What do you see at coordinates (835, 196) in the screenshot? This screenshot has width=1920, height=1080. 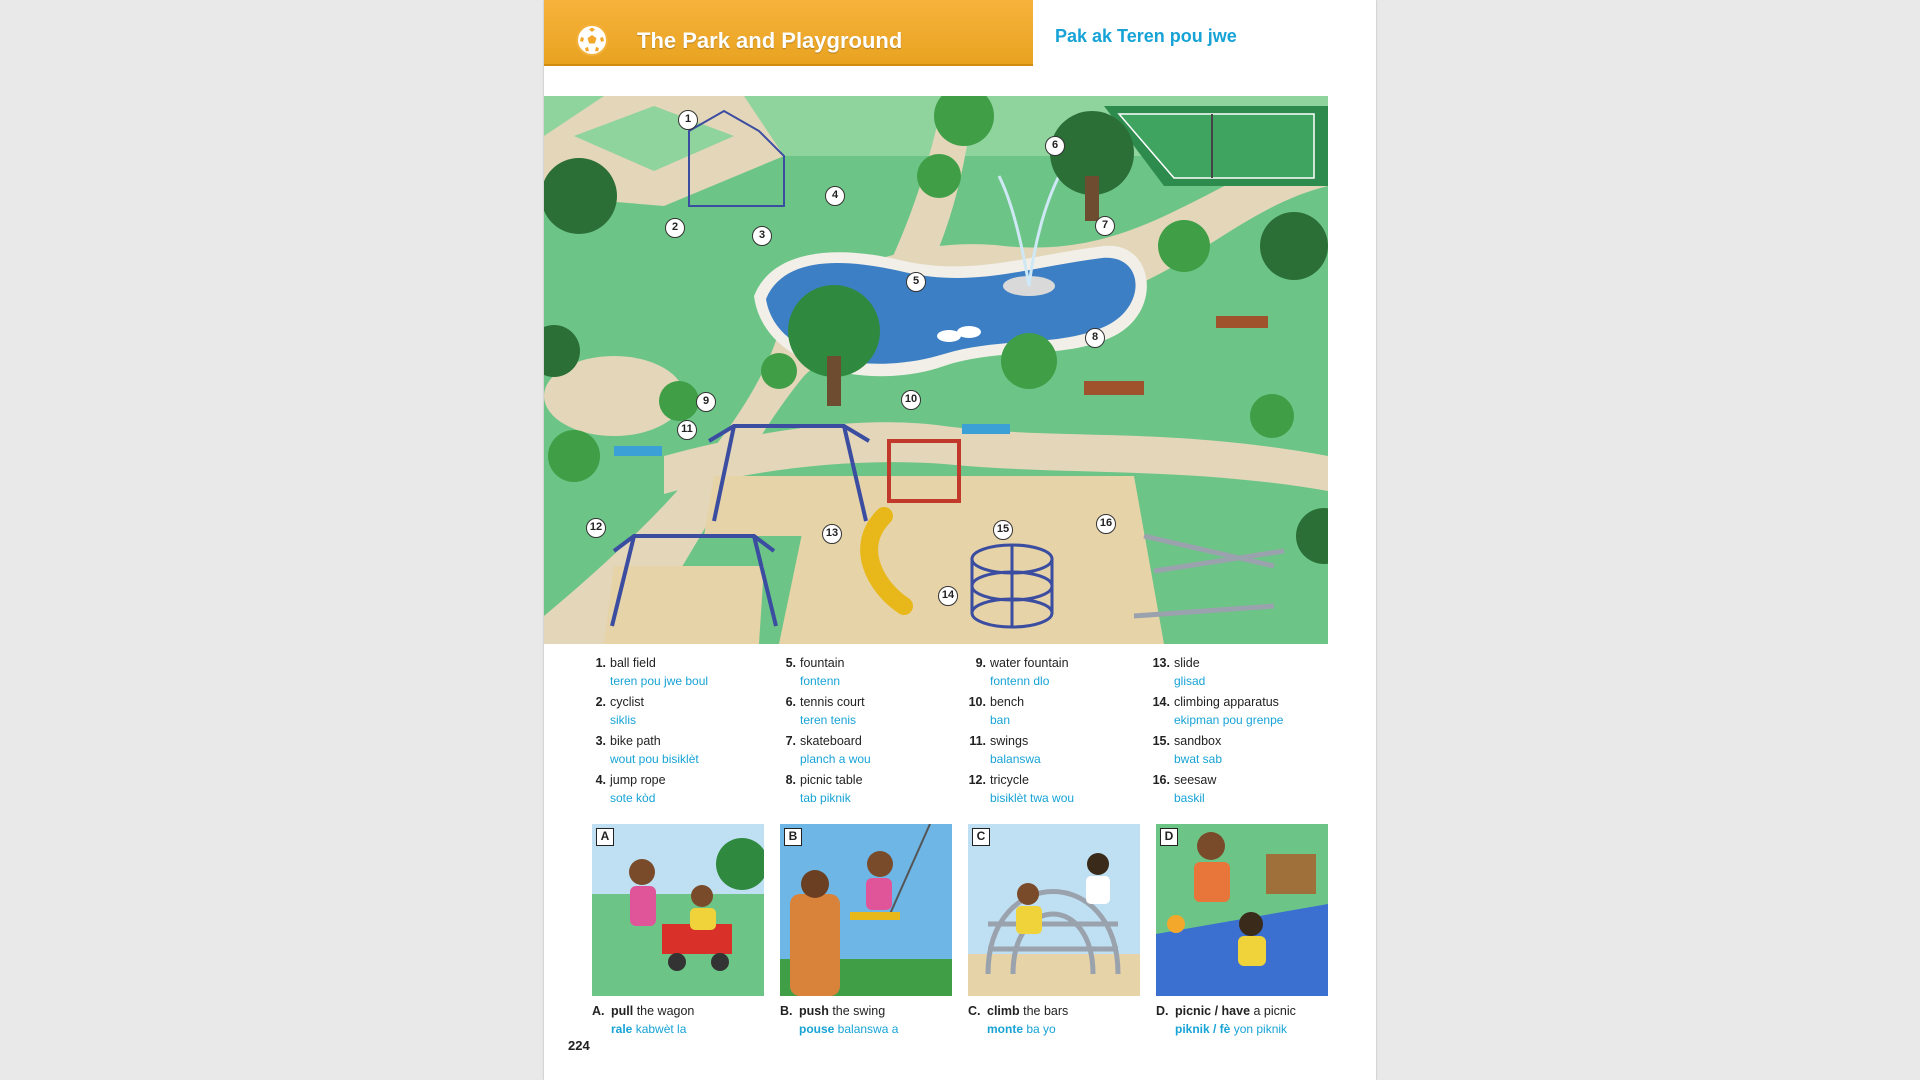 I see `label-4: 4` at bounding box center [835, 196].